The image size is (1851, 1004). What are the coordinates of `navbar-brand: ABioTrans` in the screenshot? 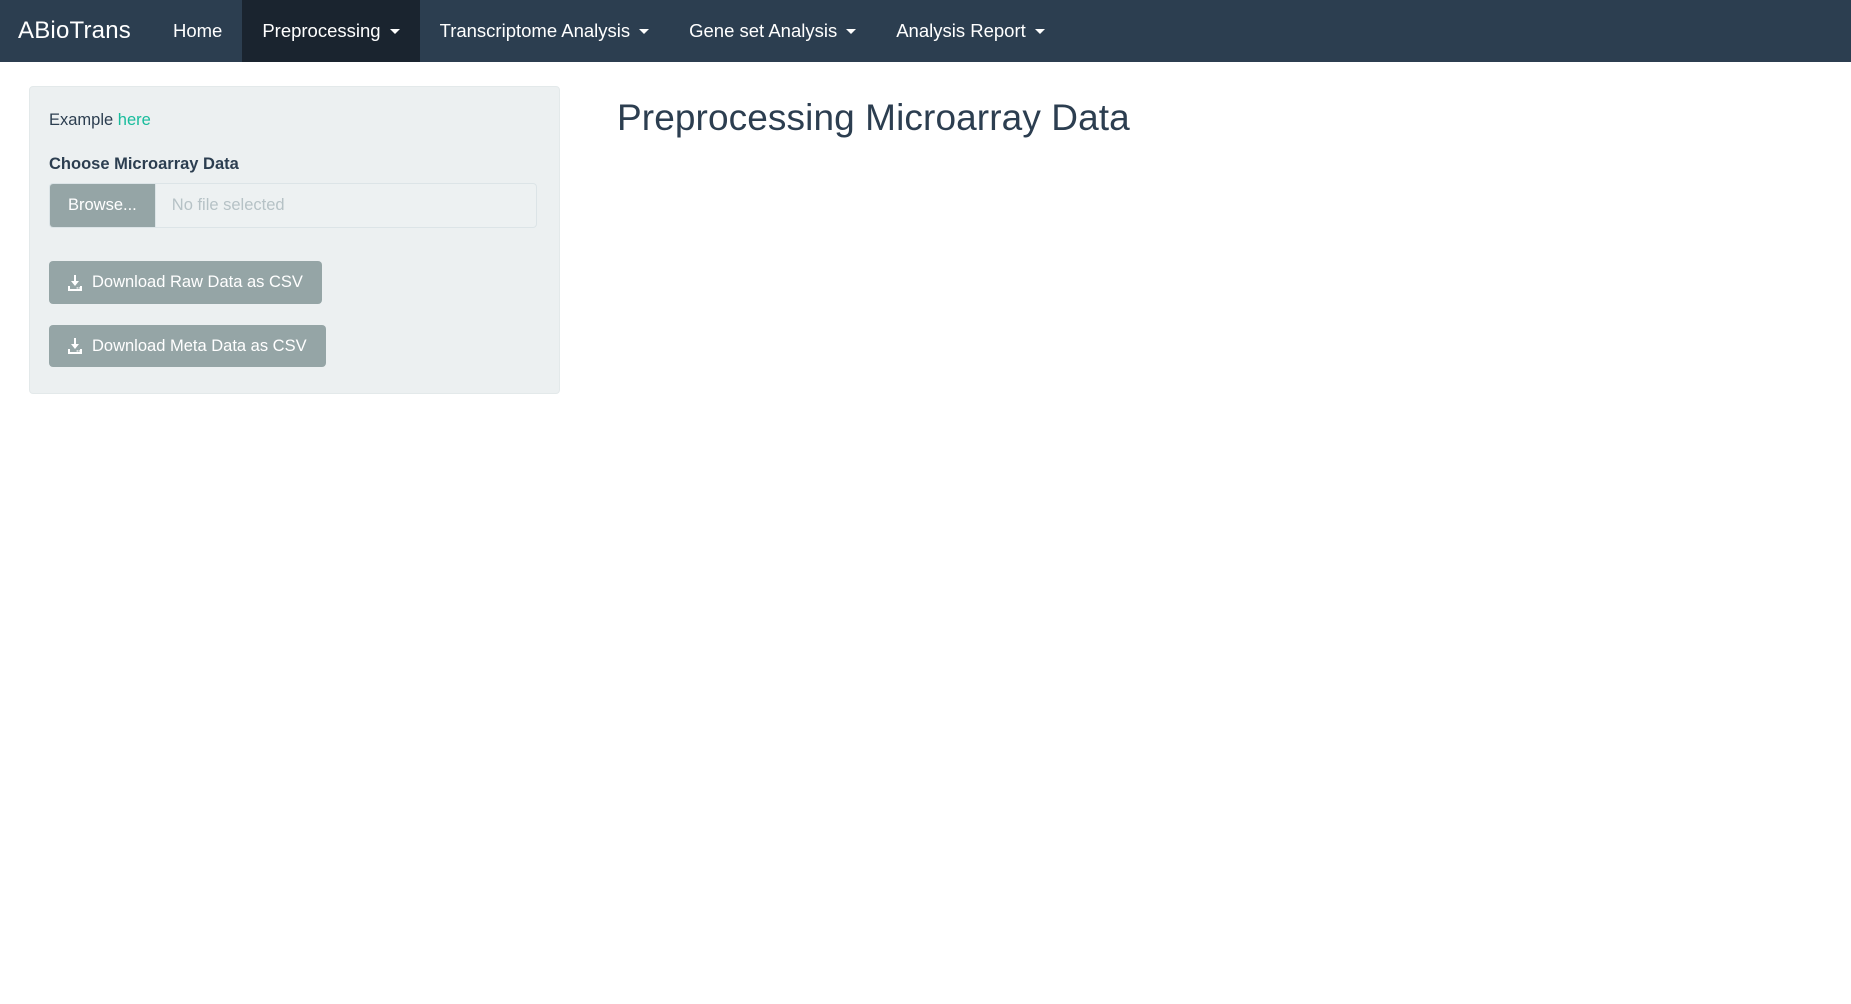 It's located at (76, 31).